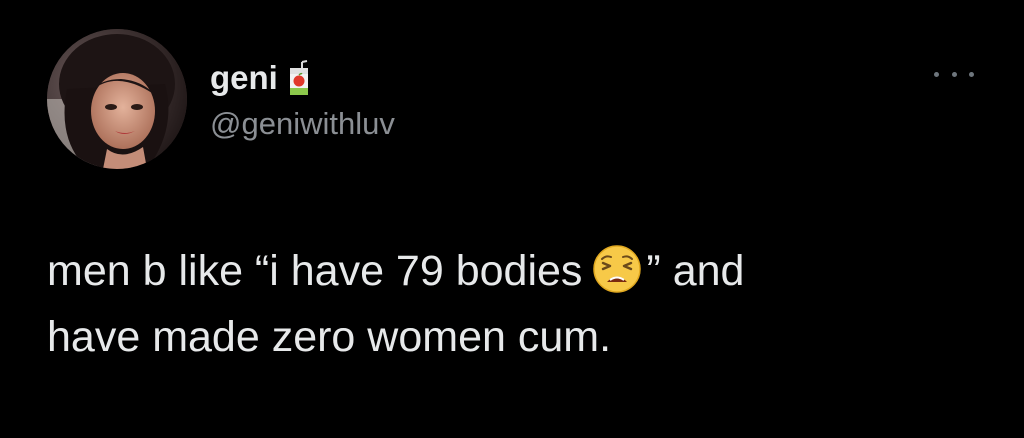  Describe the element at coordinates (302, 124) in the screenshot. I see `user-handle: @geniwithluv` at that location.